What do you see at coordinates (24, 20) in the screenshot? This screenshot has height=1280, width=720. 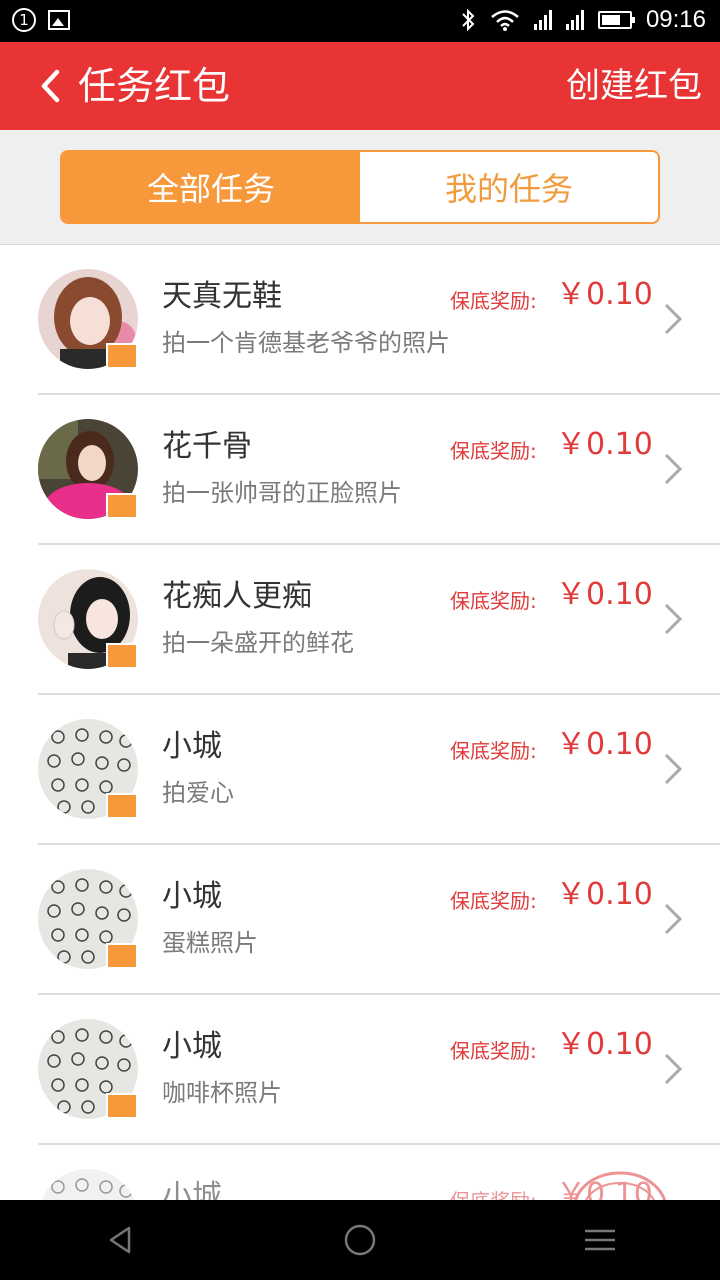 I see `notification-count-icon: 1` at bounding box center [24, 20].